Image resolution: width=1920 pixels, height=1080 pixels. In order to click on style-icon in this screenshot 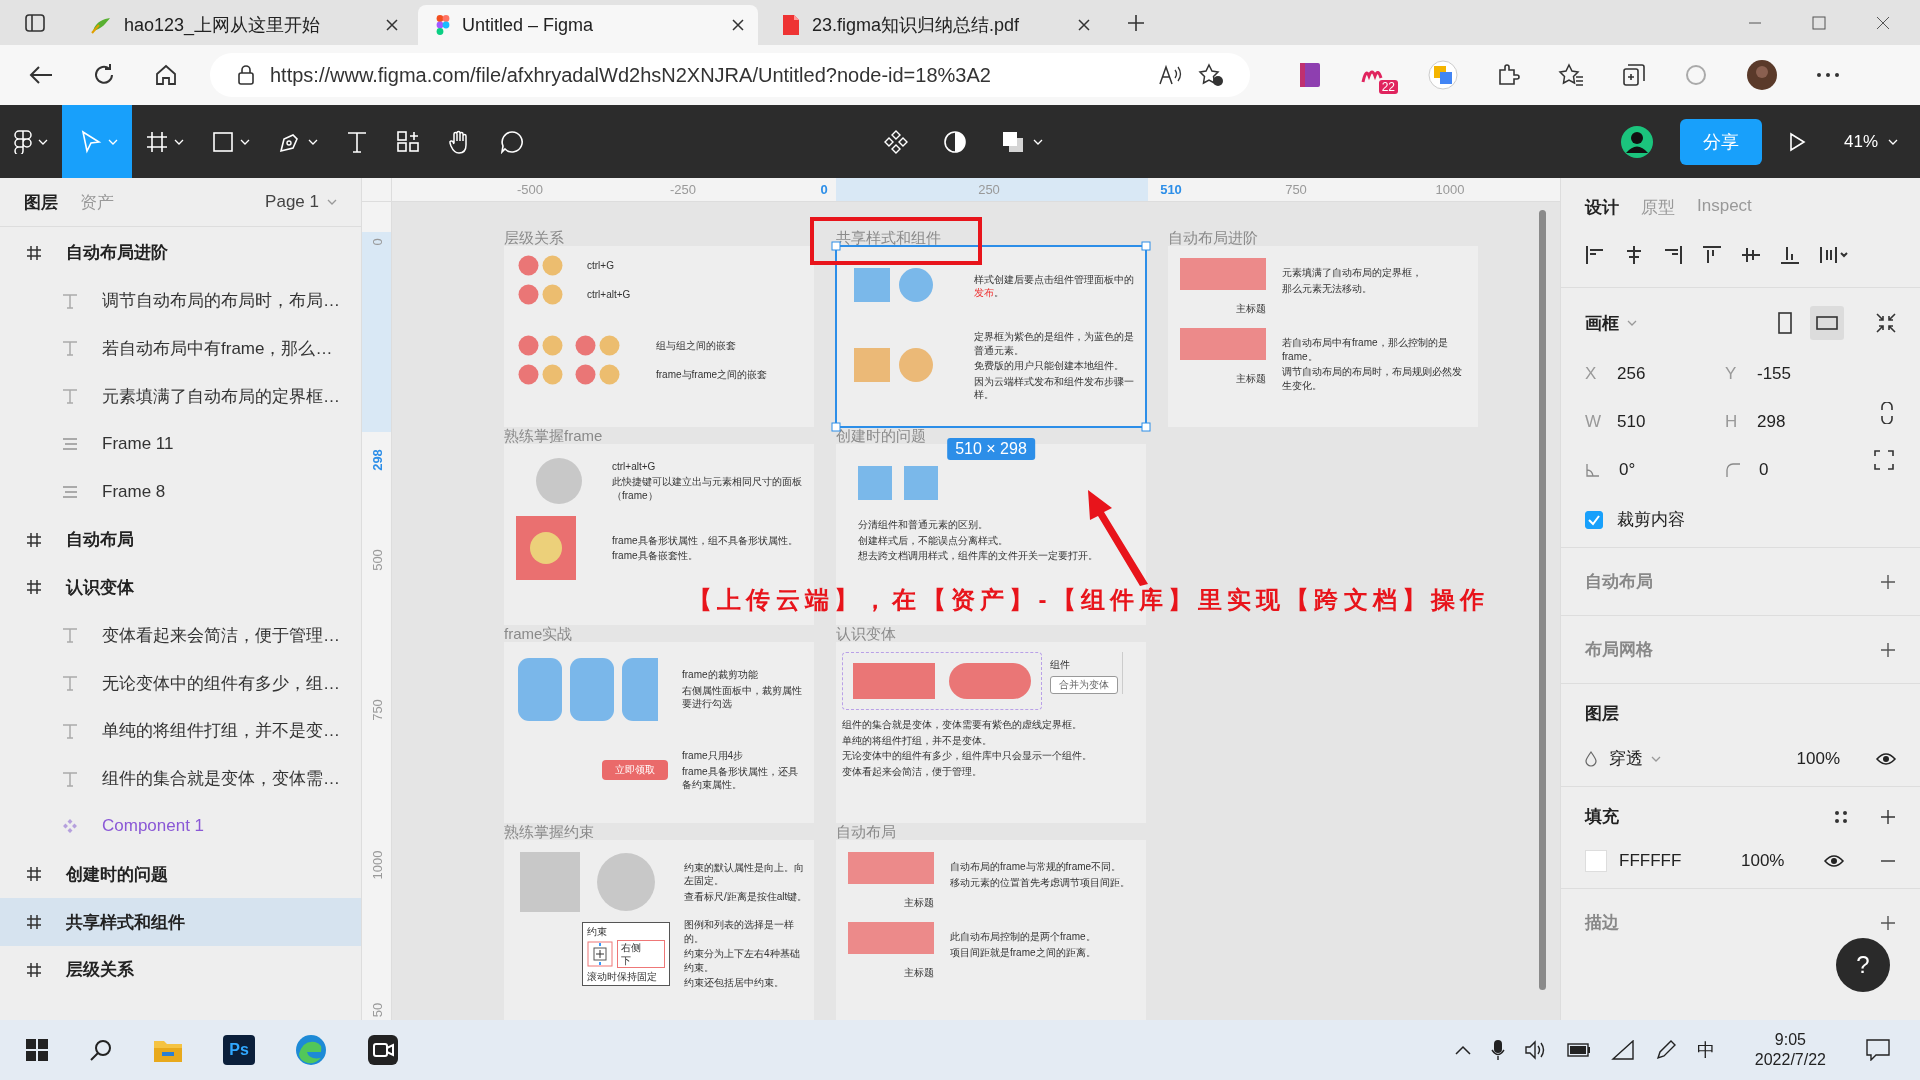, I will do `click(1841, 816)`.